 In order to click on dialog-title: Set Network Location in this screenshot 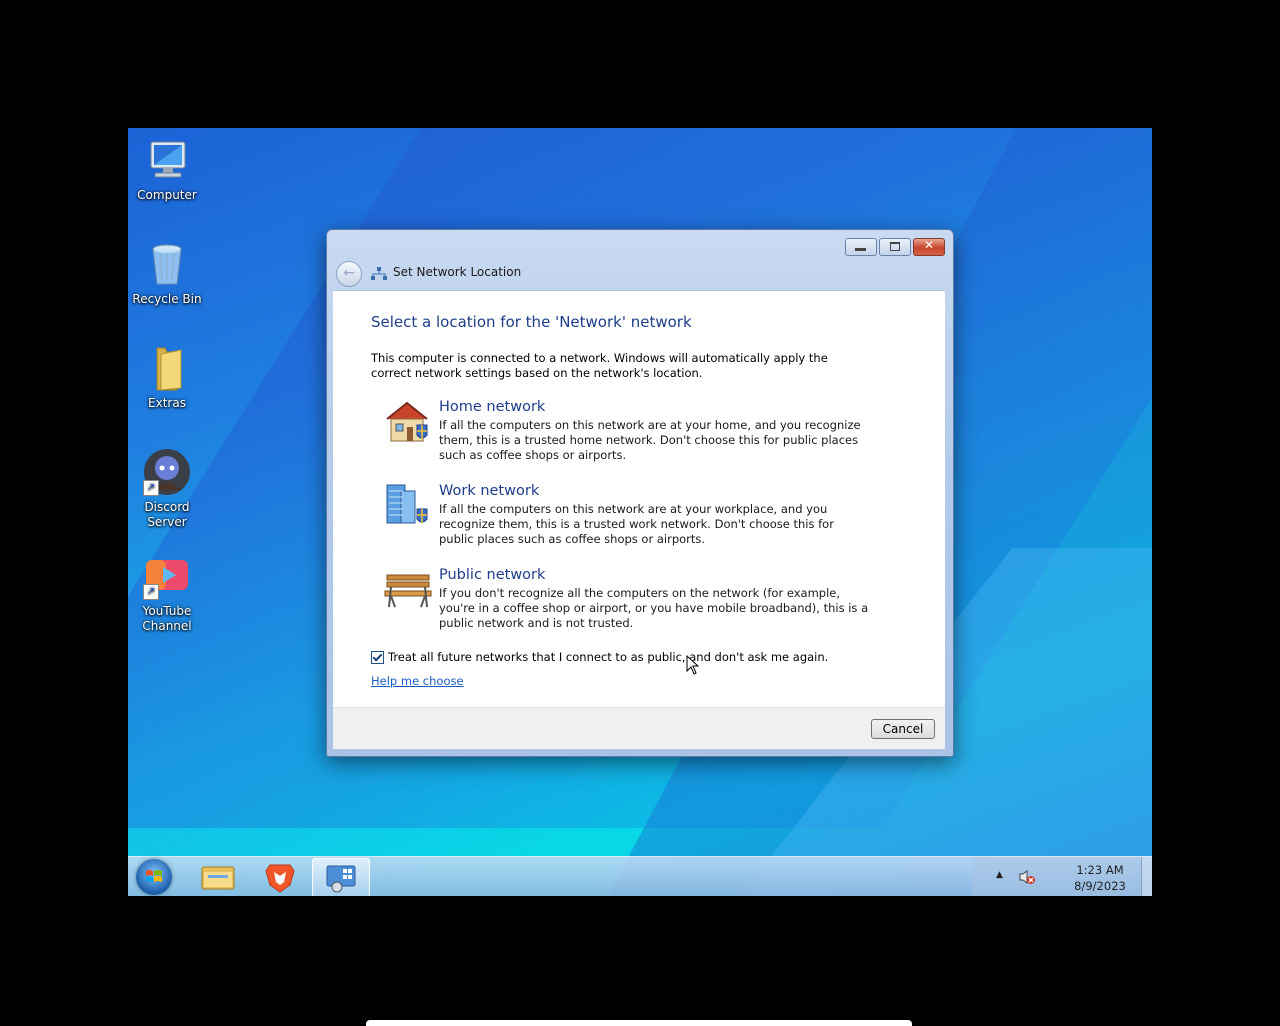, I will do `click(457, 272)`.